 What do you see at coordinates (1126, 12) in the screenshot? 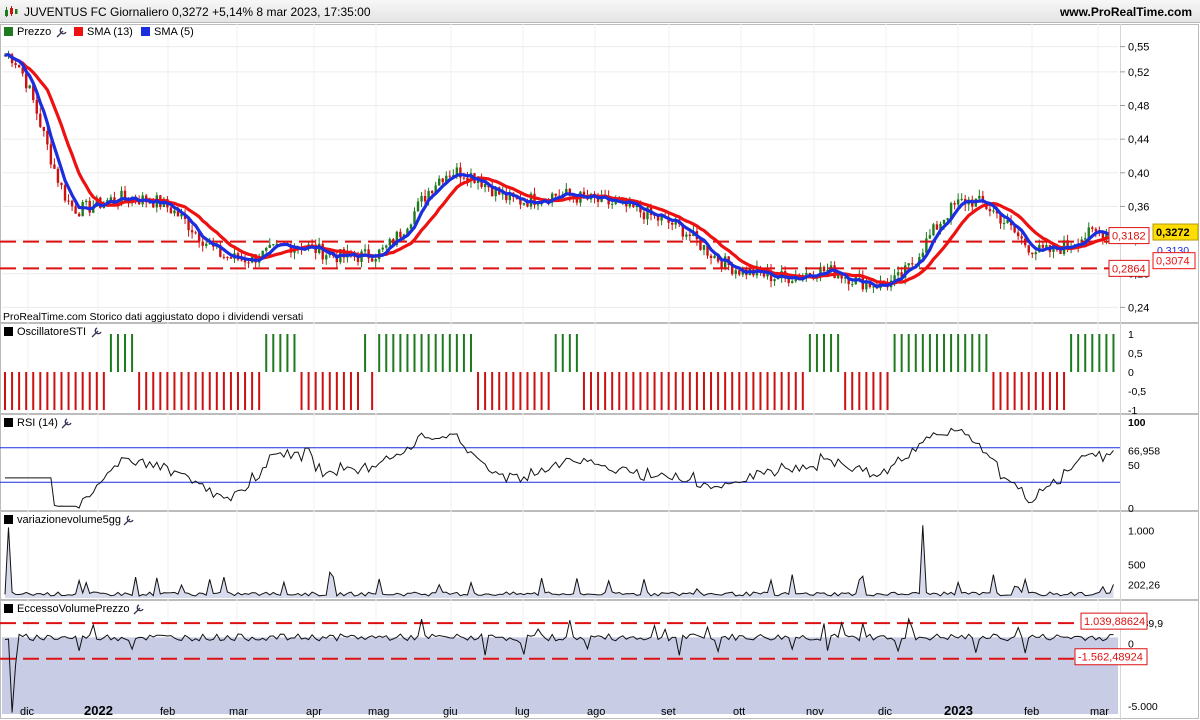
I see `site-link: www.ProRealTime.com` at bounding box center [1126, 12].